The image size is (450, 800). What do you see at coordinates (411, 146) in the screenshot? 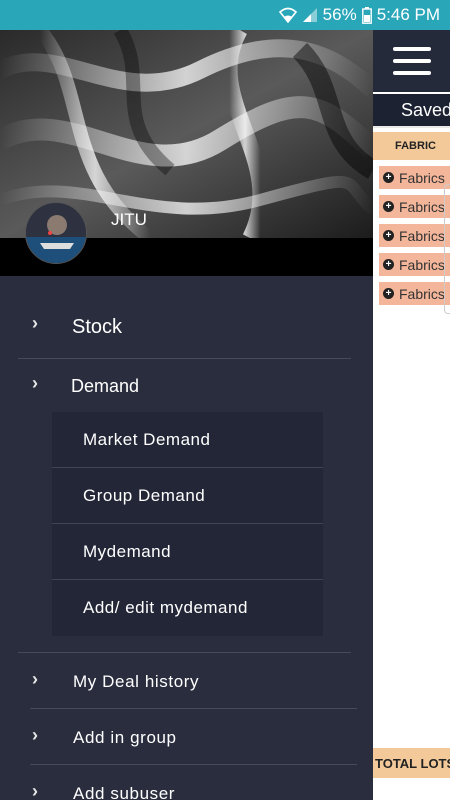
I see `fabric-column-header: FABRIC` at bounding box center [411, 146].